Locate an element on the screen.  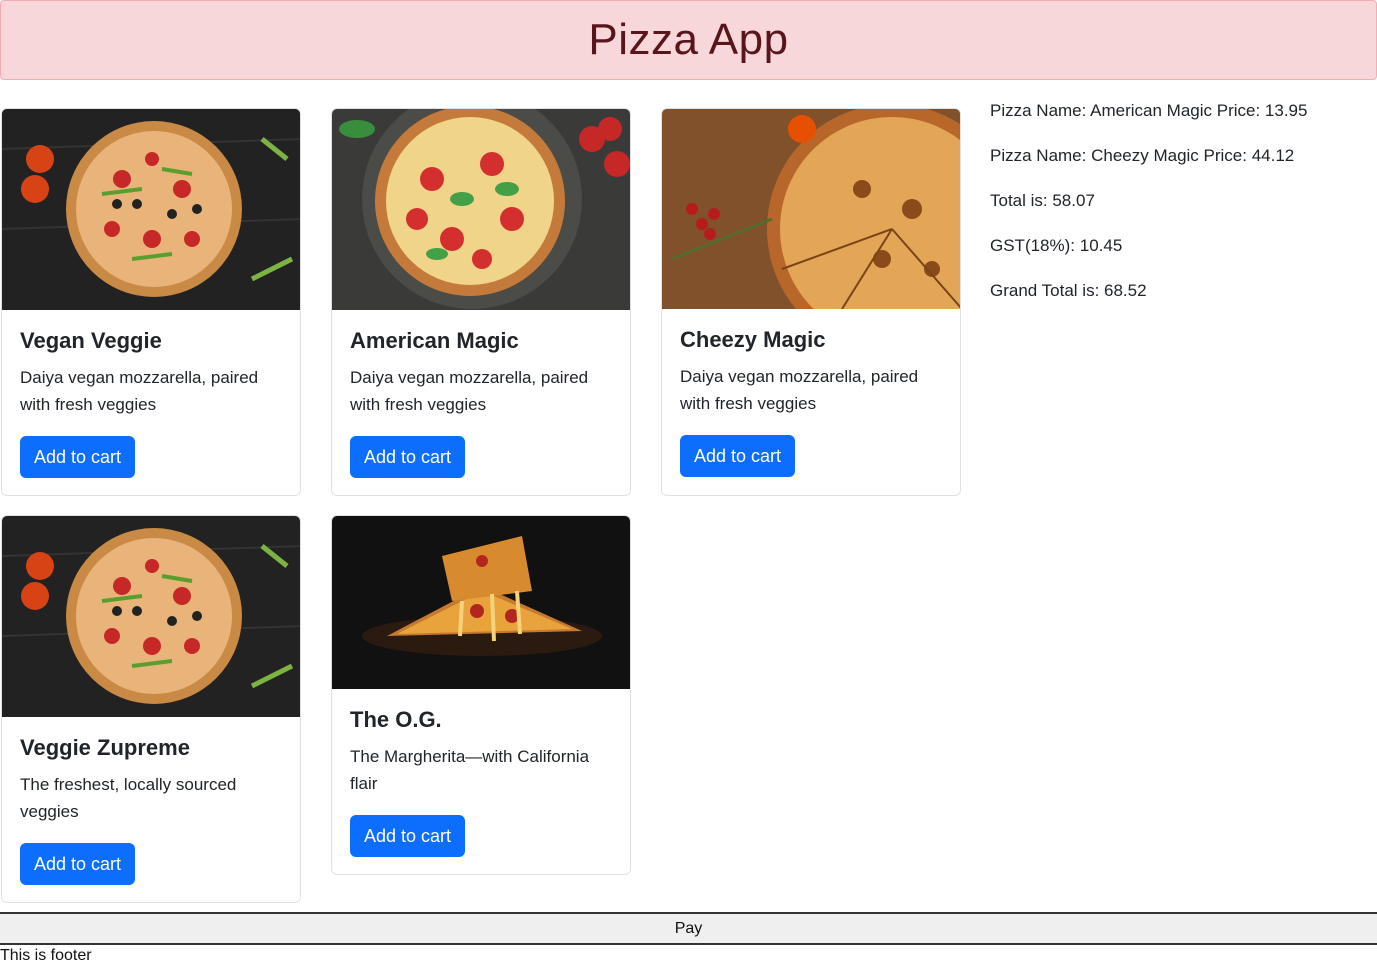
pizza-description: The freshest, locally sourced veggies is located at coordinates (128, 798).